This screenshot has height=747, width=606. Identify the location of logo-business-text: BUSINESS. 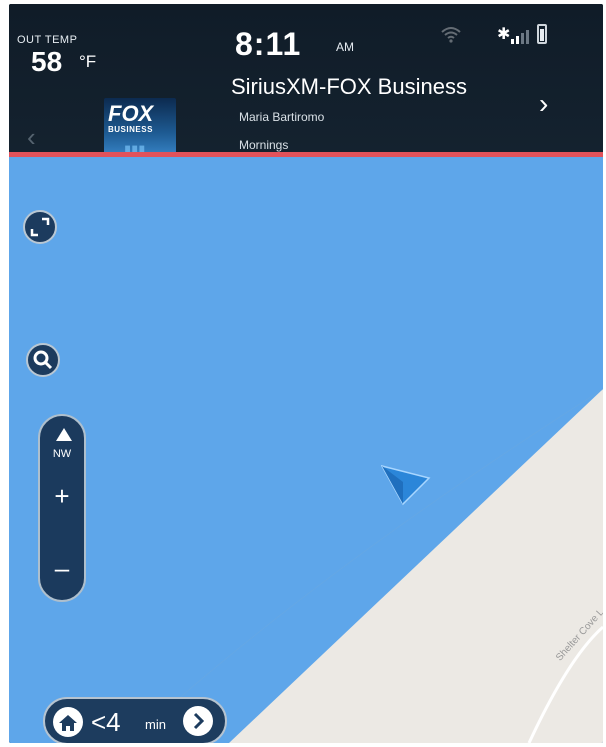
(130, 129).